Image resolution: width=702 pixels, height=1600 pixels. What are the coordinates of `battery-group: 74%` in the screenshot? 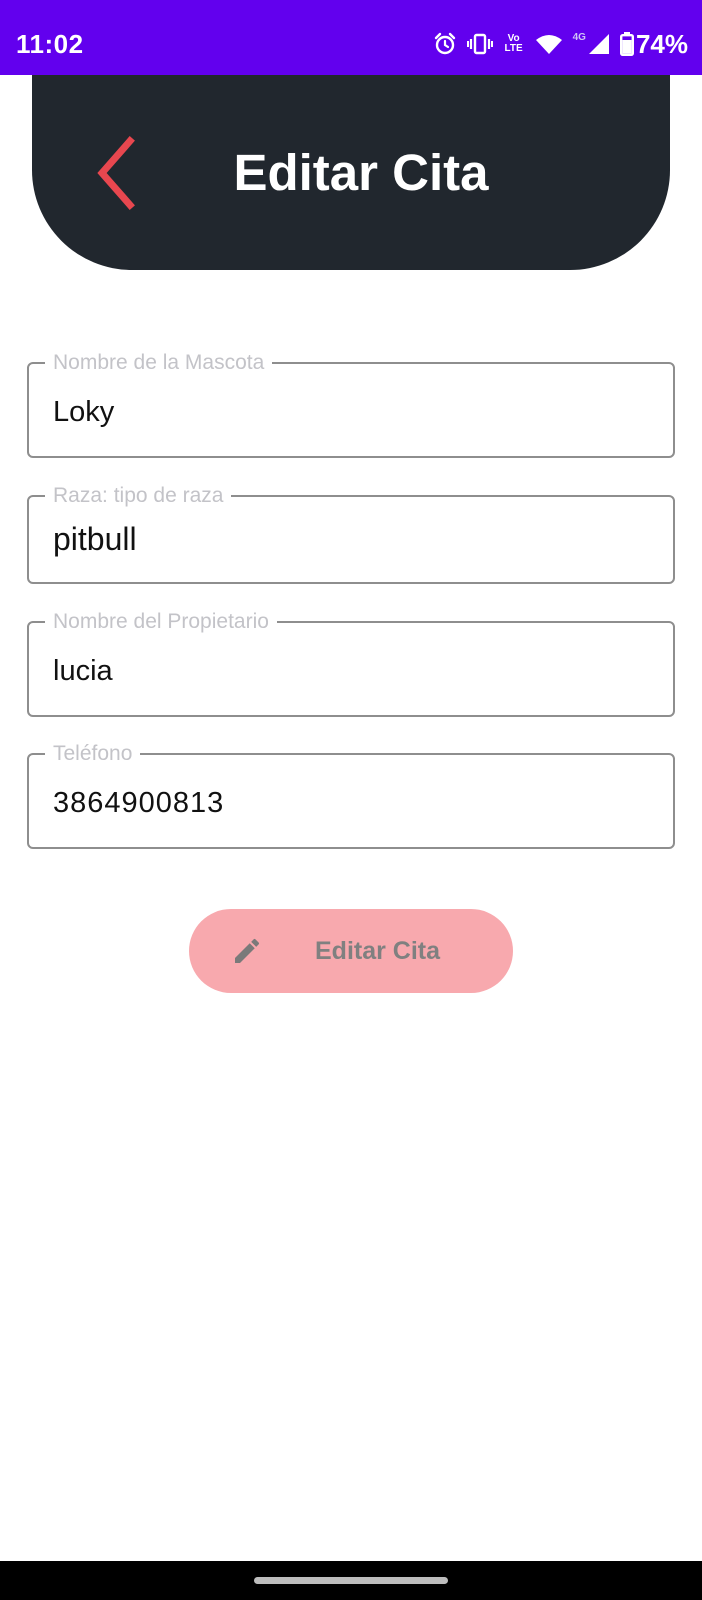 It's located at (653, 44).